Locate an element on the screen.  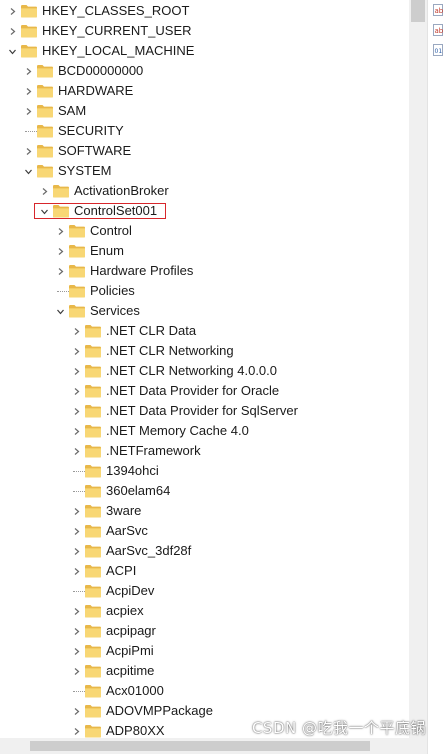
tree-node-sam: SAM is located at coordinates (204, 111).